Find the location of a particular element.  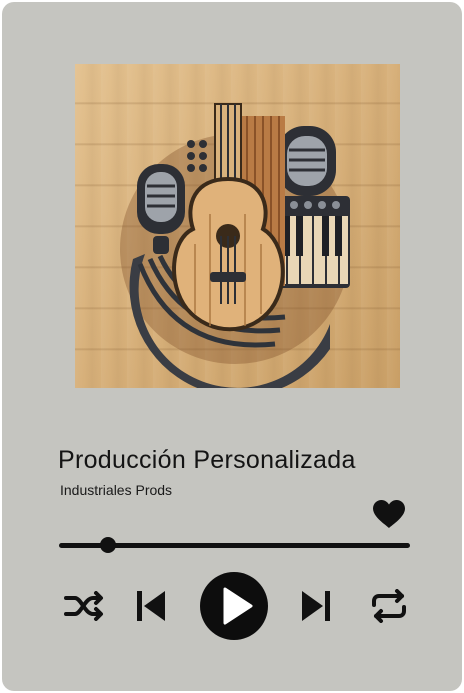

repeat-icon is located at coordinates (389, 606).